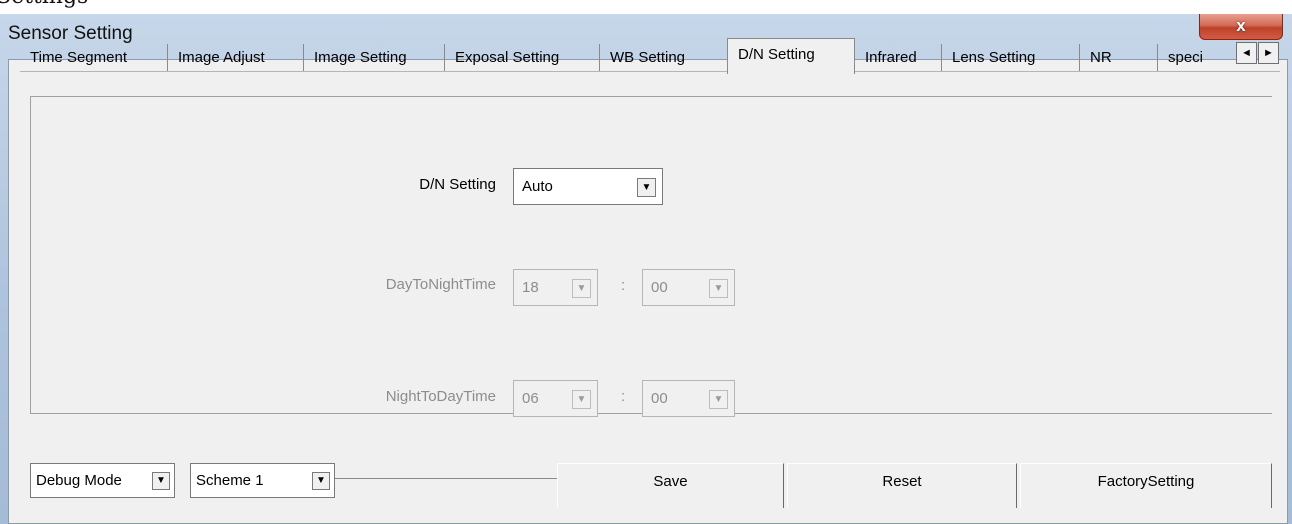 The height and width of the screenshot is (524, 1292). What do you see at coordinates (1268, 53) in the screenshot?
I see `tab-scroll-right-icon: ►` at bounding box center [1268, 53].